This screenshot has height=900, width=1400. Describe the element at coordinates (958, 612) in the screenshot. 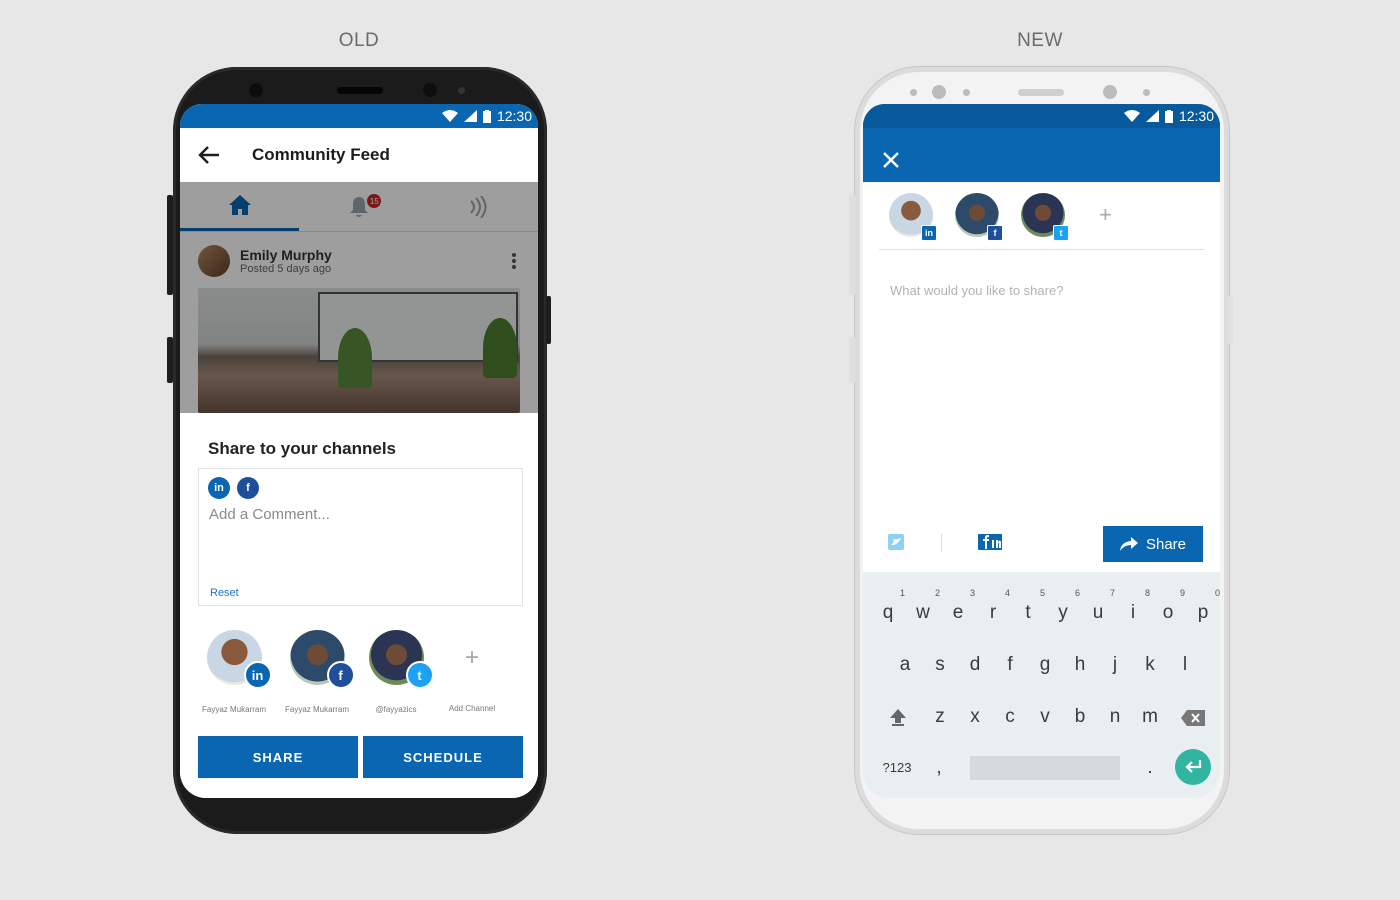

I see `key-label: e` at that location.